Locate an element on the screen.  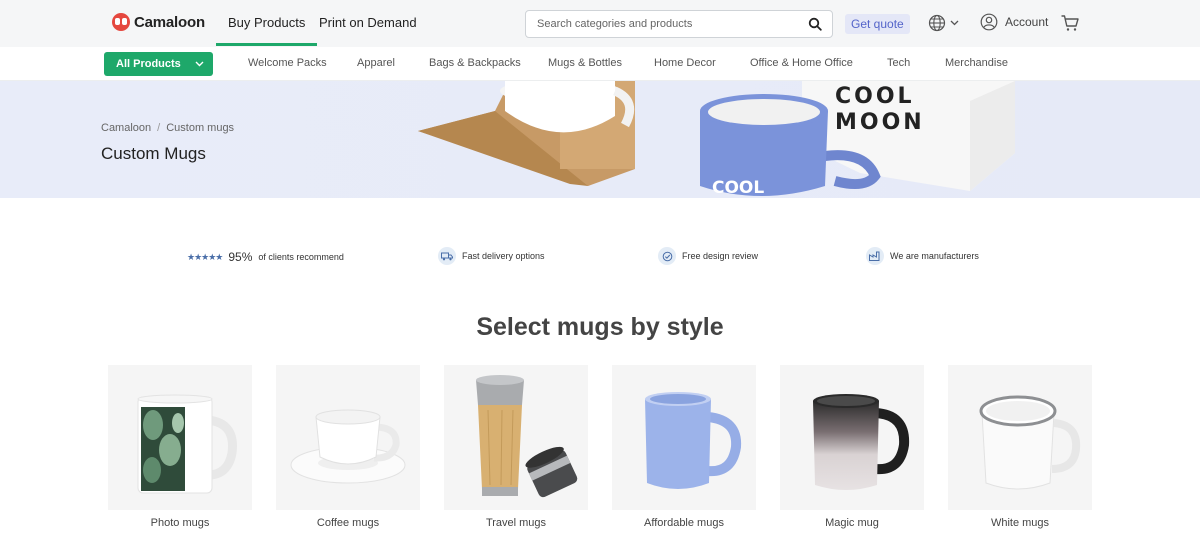
product-card-white-mugs is located at coordinates (1020, 437).